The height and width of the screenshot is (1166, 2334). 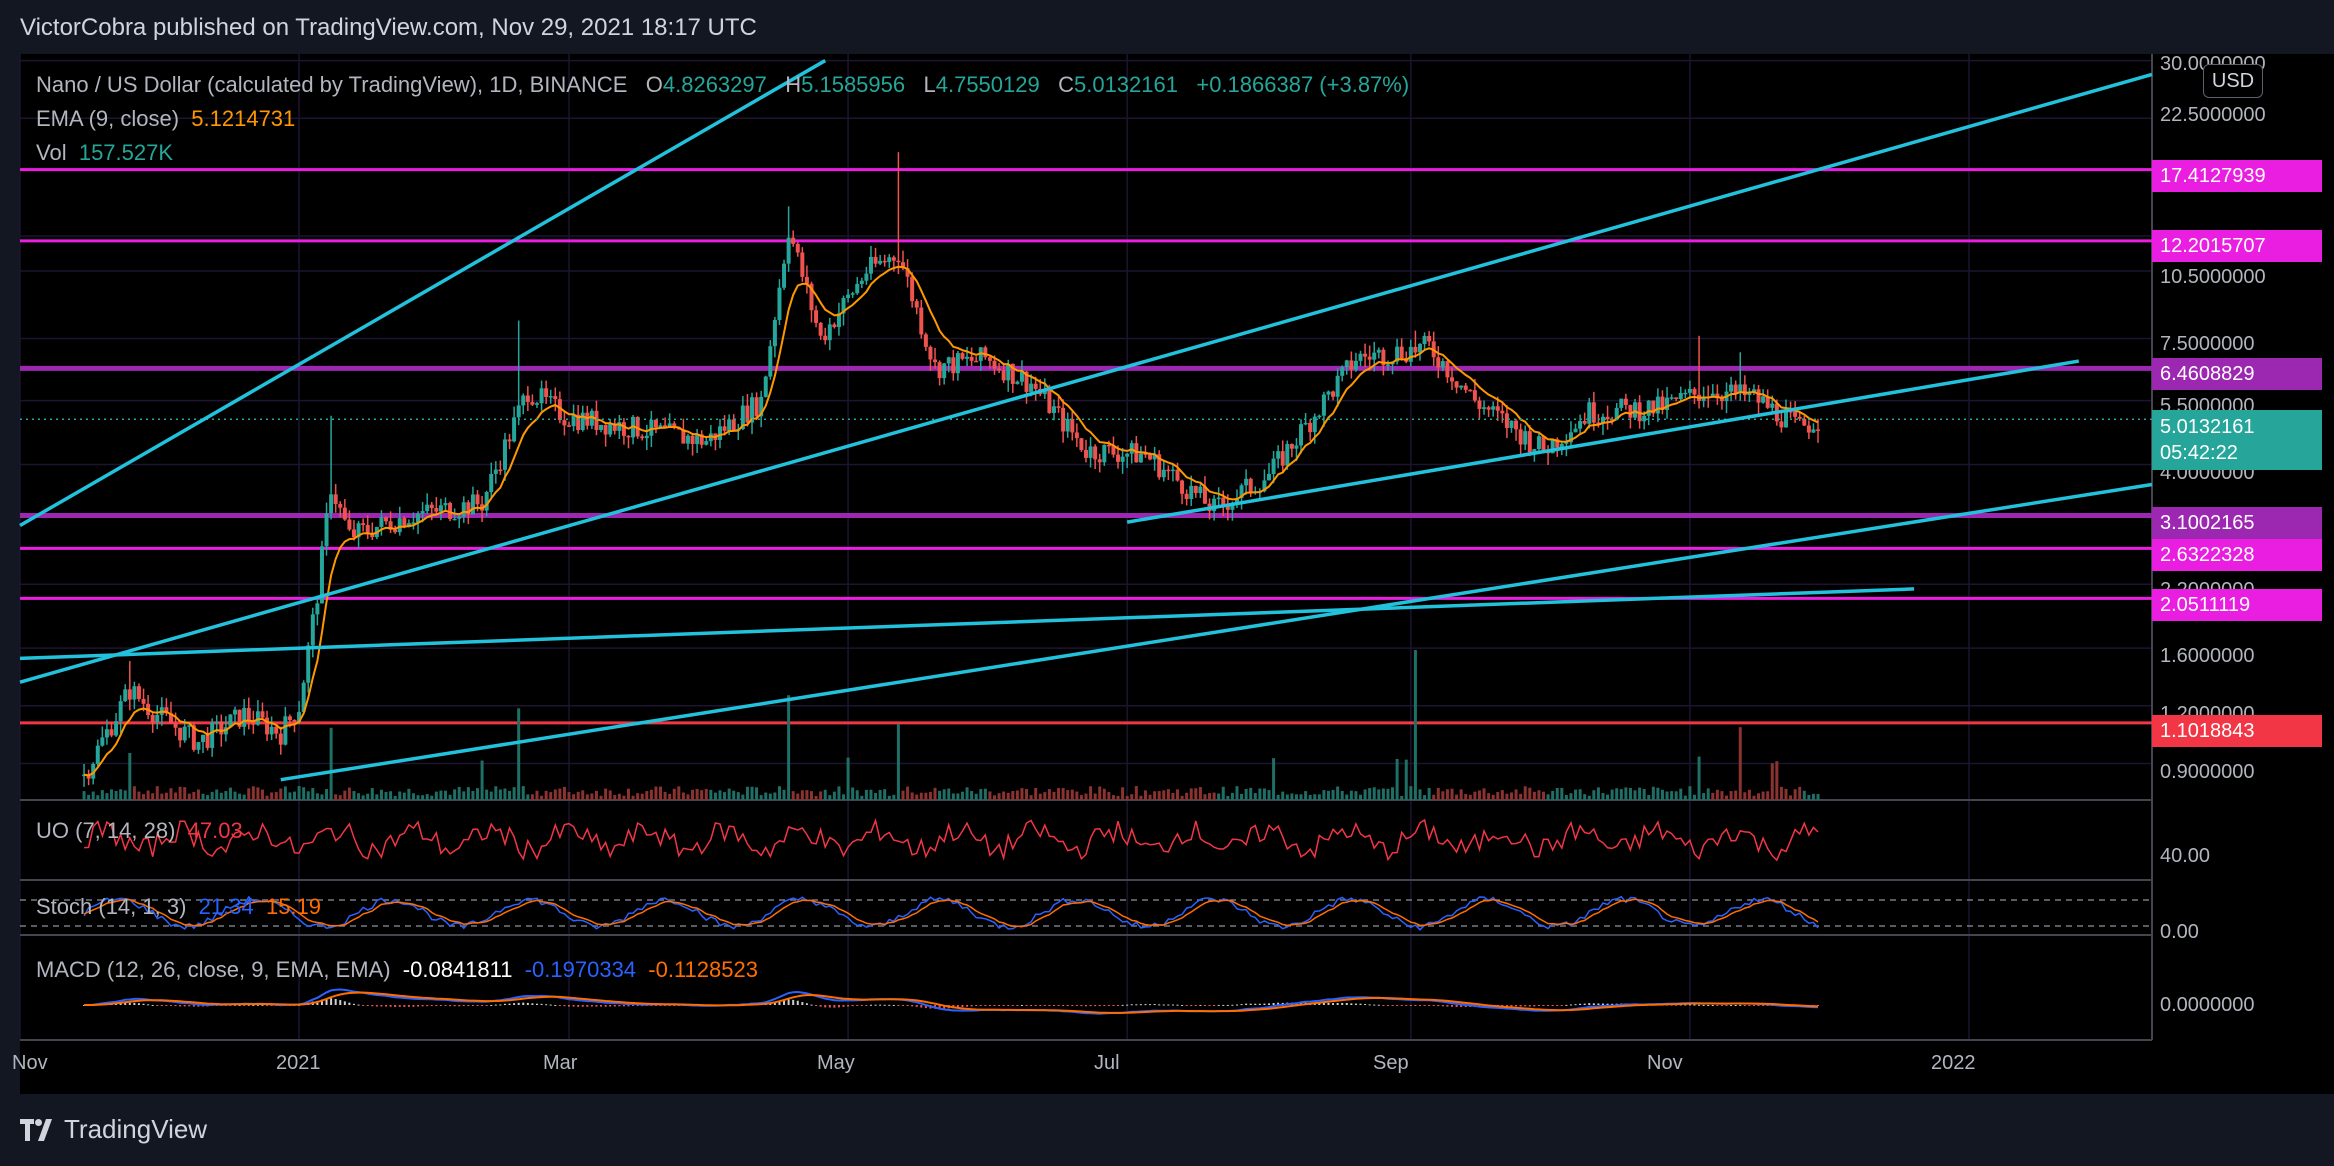 What do you see at coordinates (104, 153) in the screenshot?
I see `legend-volume: Vol 157.527K` at bounding box center [104, 153].